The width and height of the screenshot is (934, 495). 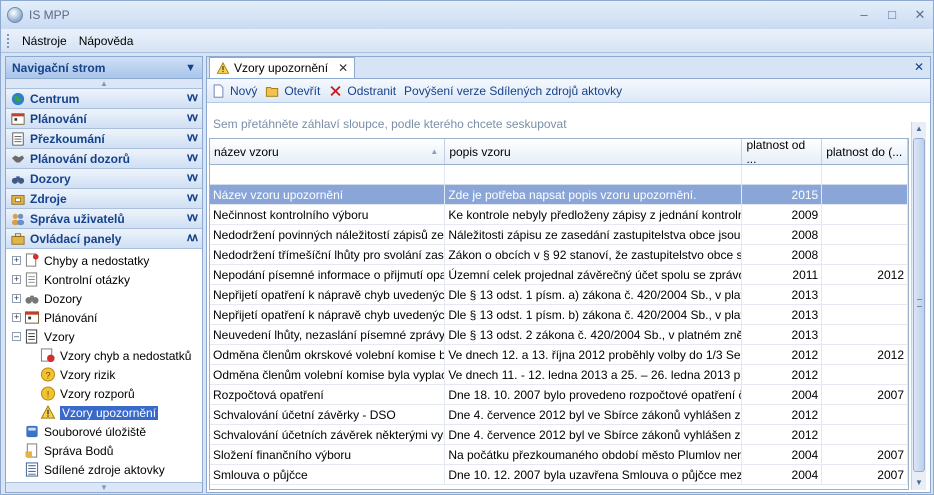 I want to click on new-button: Nový, so click(x=234, y=91).